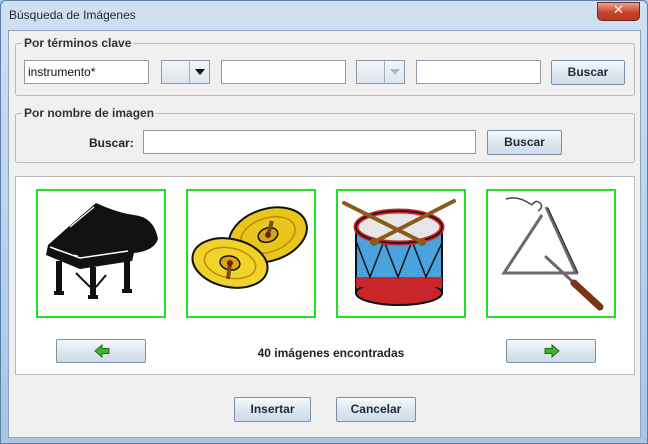 This screenshot has width=648, height=444. Describe the element at coordinates (102, 251) in the screenshot. I see `grand-piano-icon` at that location.